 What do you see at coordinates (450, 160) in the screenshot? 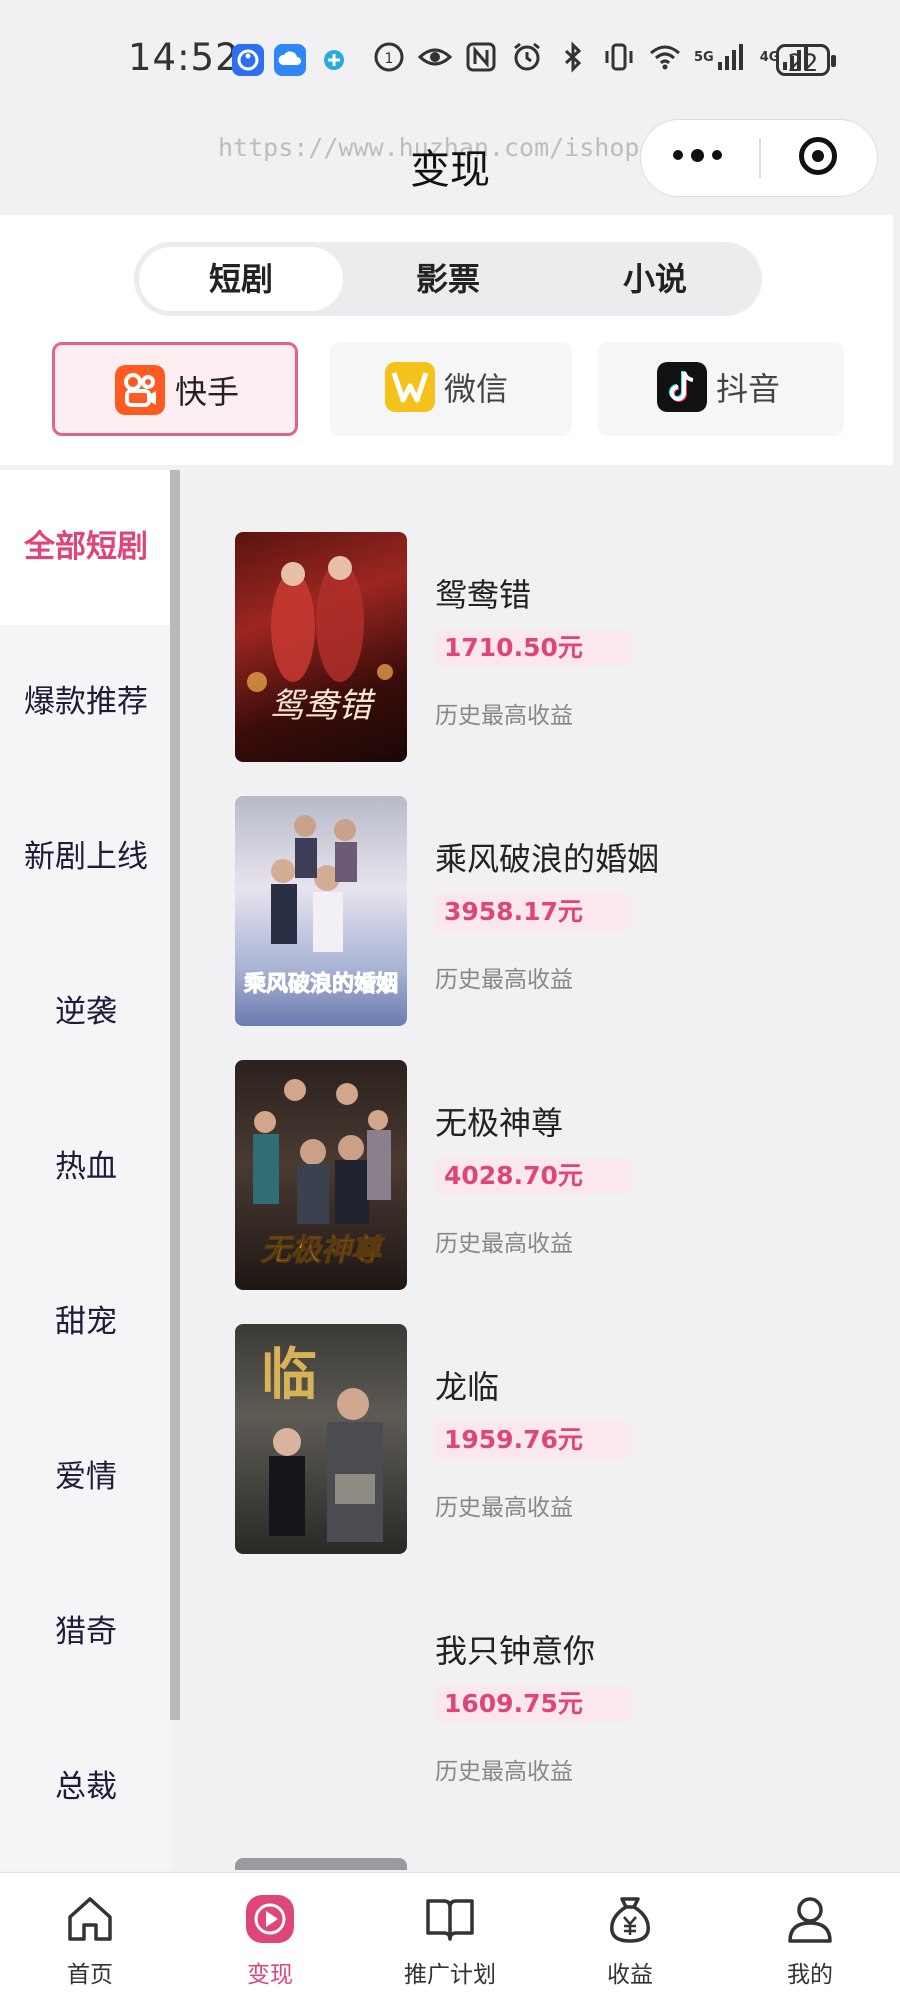
I see `title-bar: https://www.huzhan.com/ishop46378 变现` at bounding box center [450, 160].